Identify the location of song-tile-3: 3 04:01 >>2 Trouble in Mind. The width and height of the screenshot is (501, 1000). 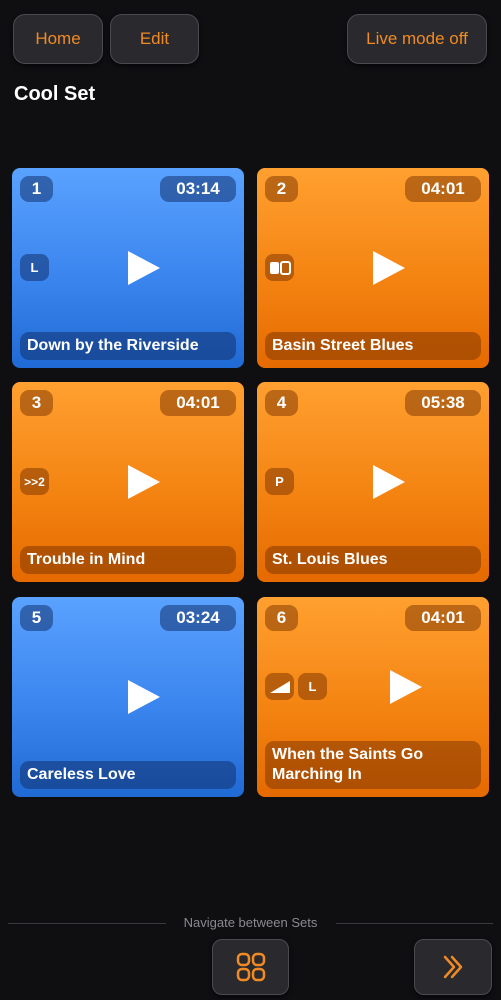
(128, 482).